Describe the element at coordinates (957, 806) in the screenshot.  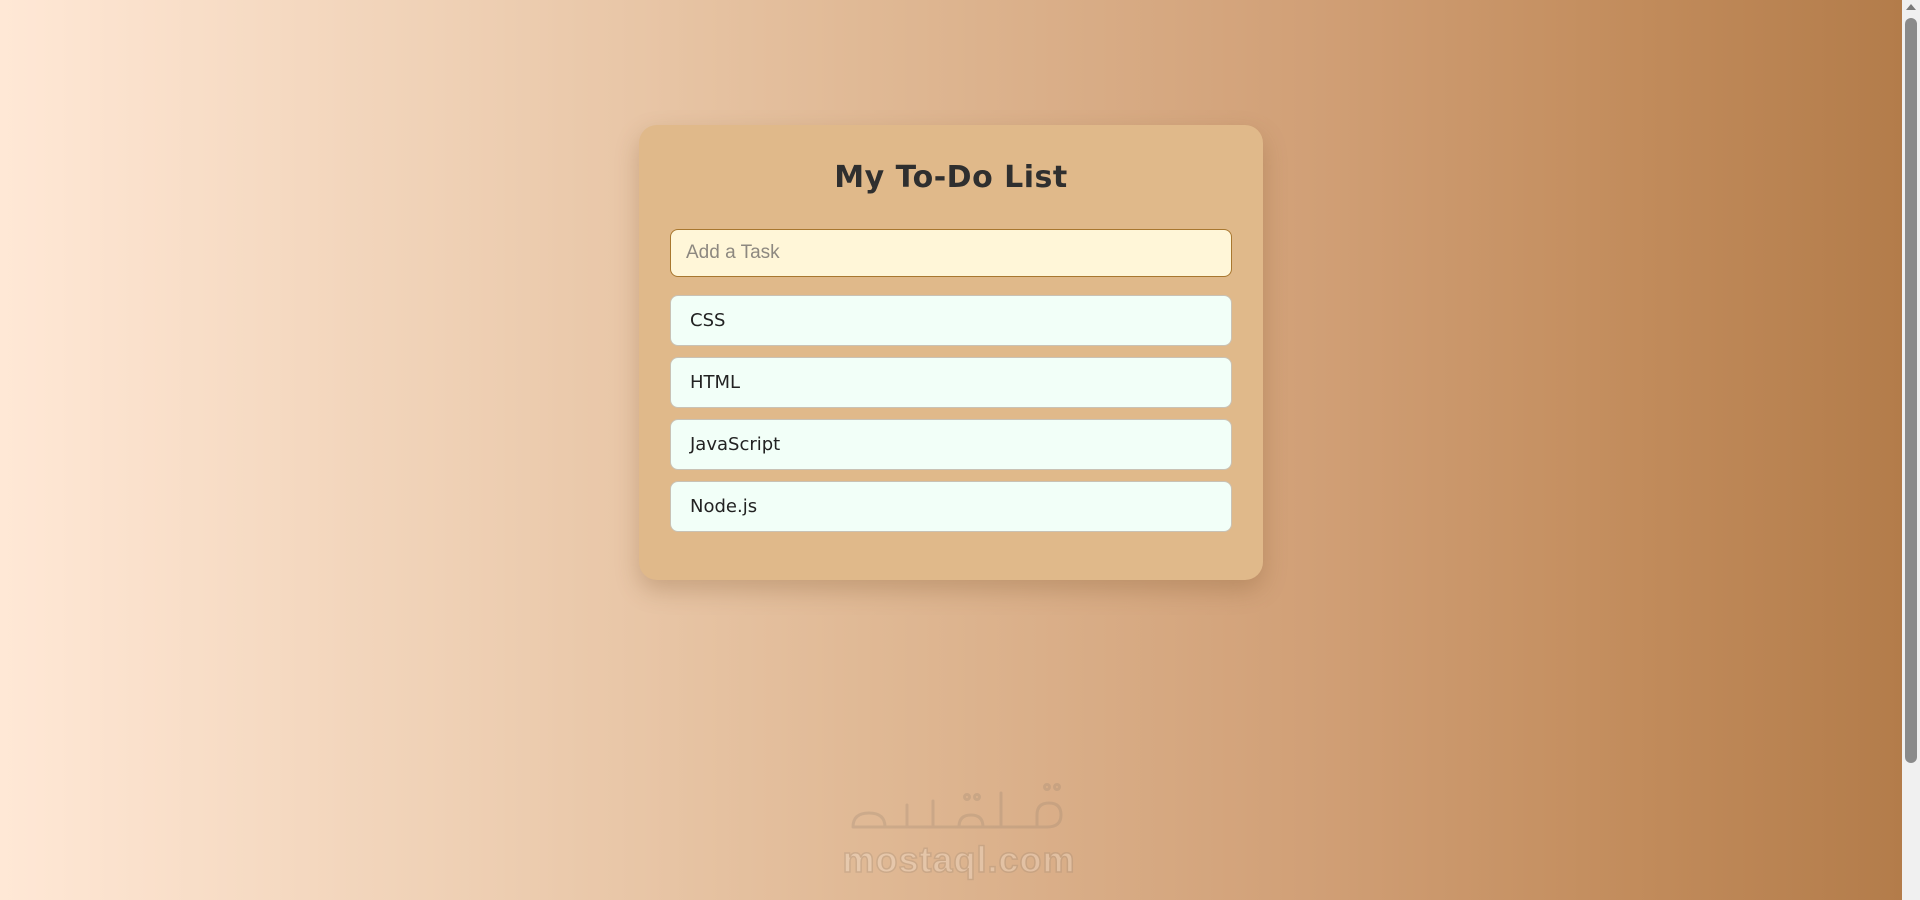
I see `mostaql-logo-icon` at that location.